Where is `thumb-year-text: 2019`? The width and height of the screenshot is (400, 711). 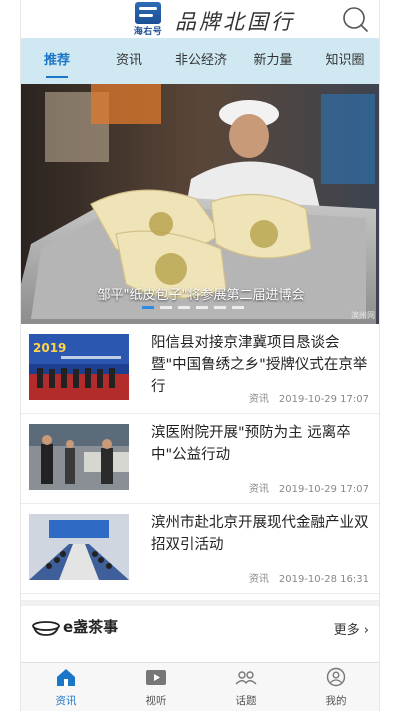 thumb-year-text: 2019 is located at coordinates (49, 348).